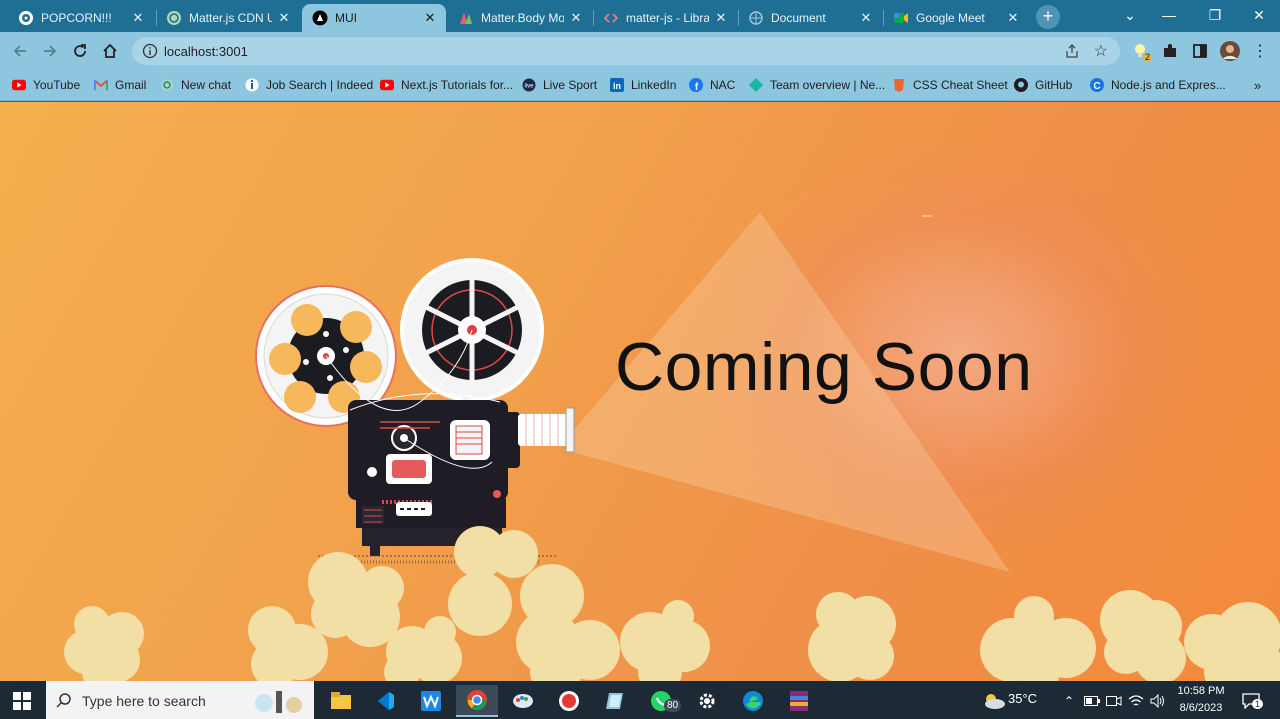 This screenshot has width=1280, height=719. What do you see at coordinates (1201, 708) in the screenshot?
I see `clock-date: 8/6/2023` at bounding box center [1201, 708].